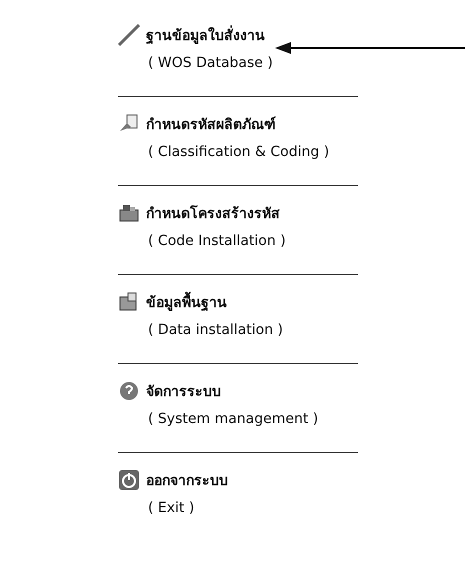  I want to click on menu-item-subtitle: ( Exit ), so click(172, 508).